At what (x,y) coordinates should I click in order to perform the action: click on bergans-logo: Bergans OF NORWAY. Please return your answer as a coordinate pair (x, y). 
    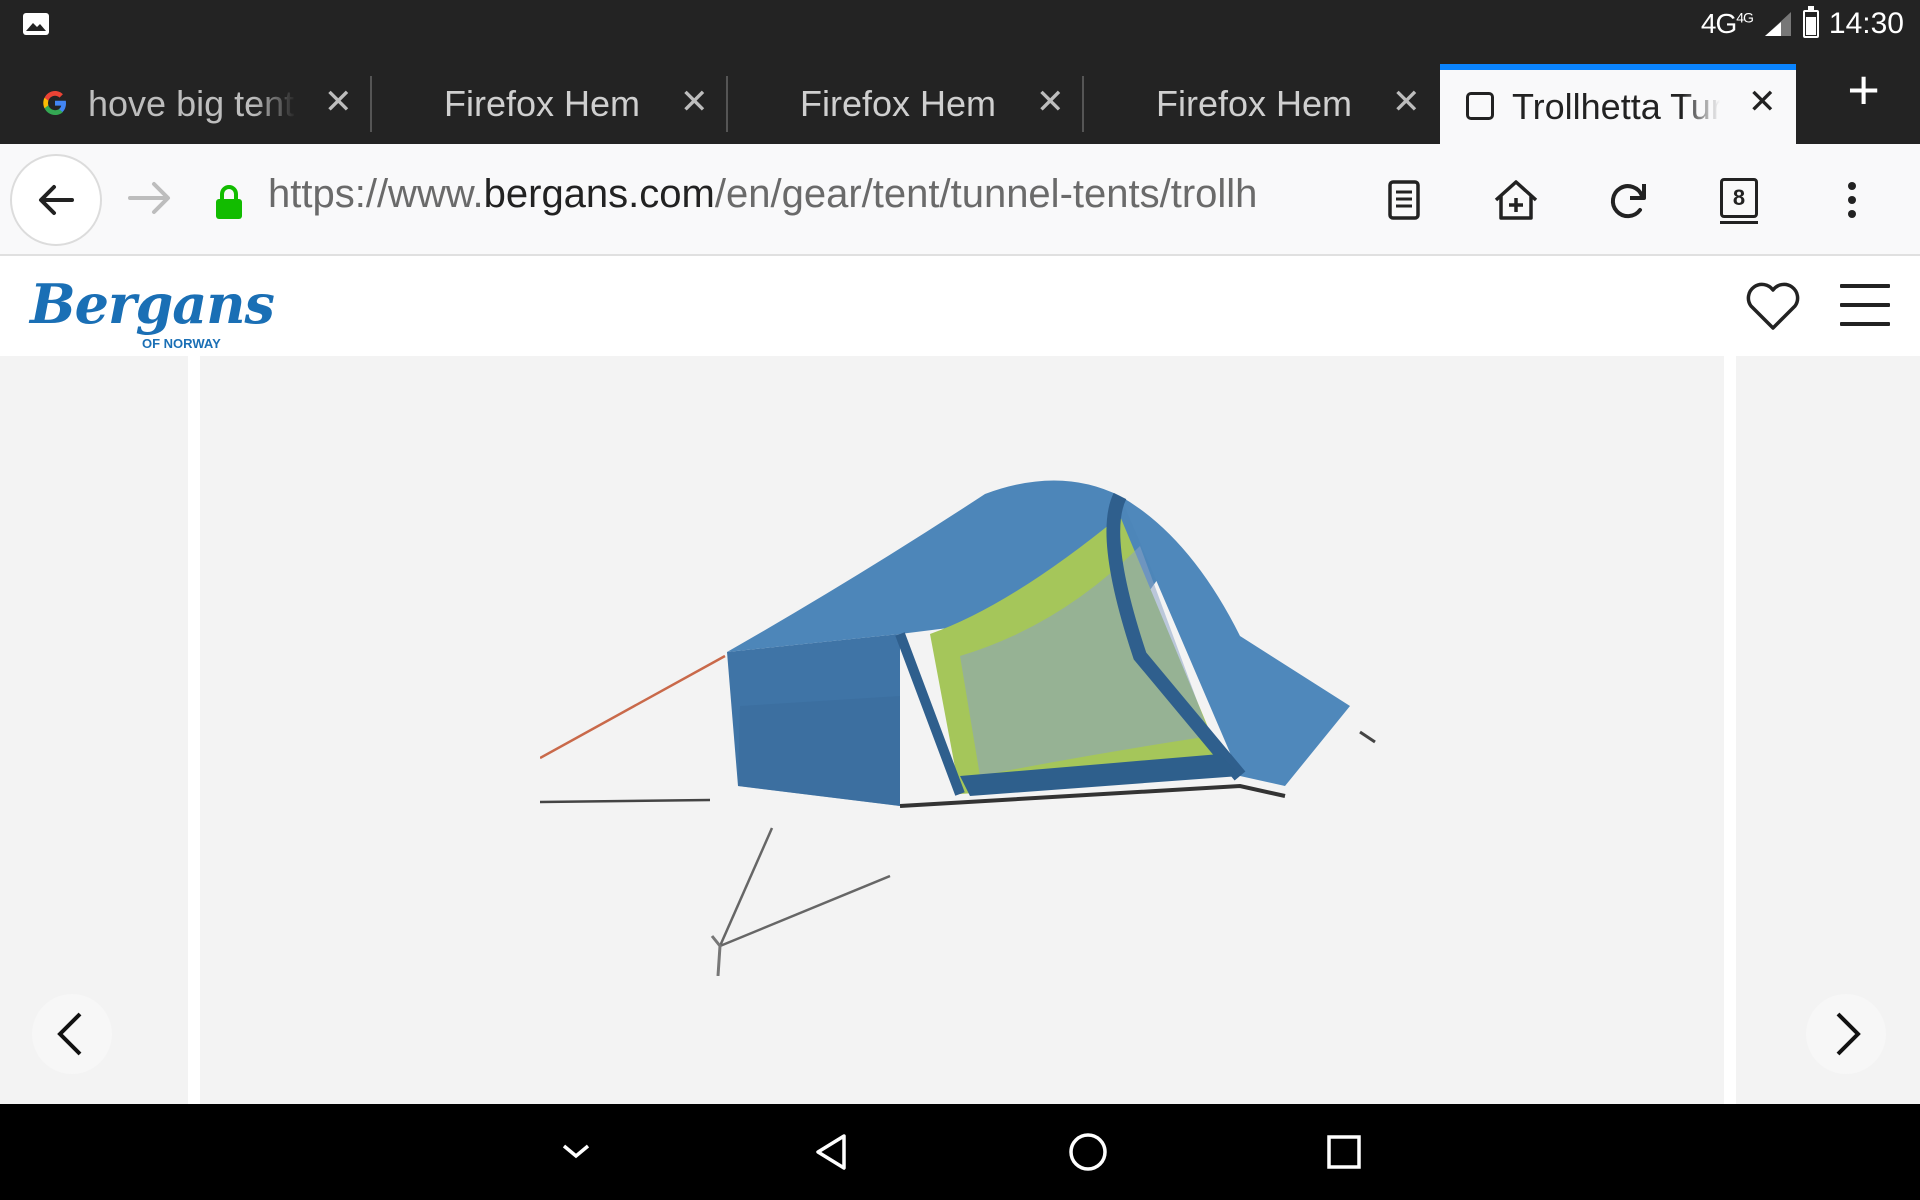
    Looking at the image, I should click on (152, 311).